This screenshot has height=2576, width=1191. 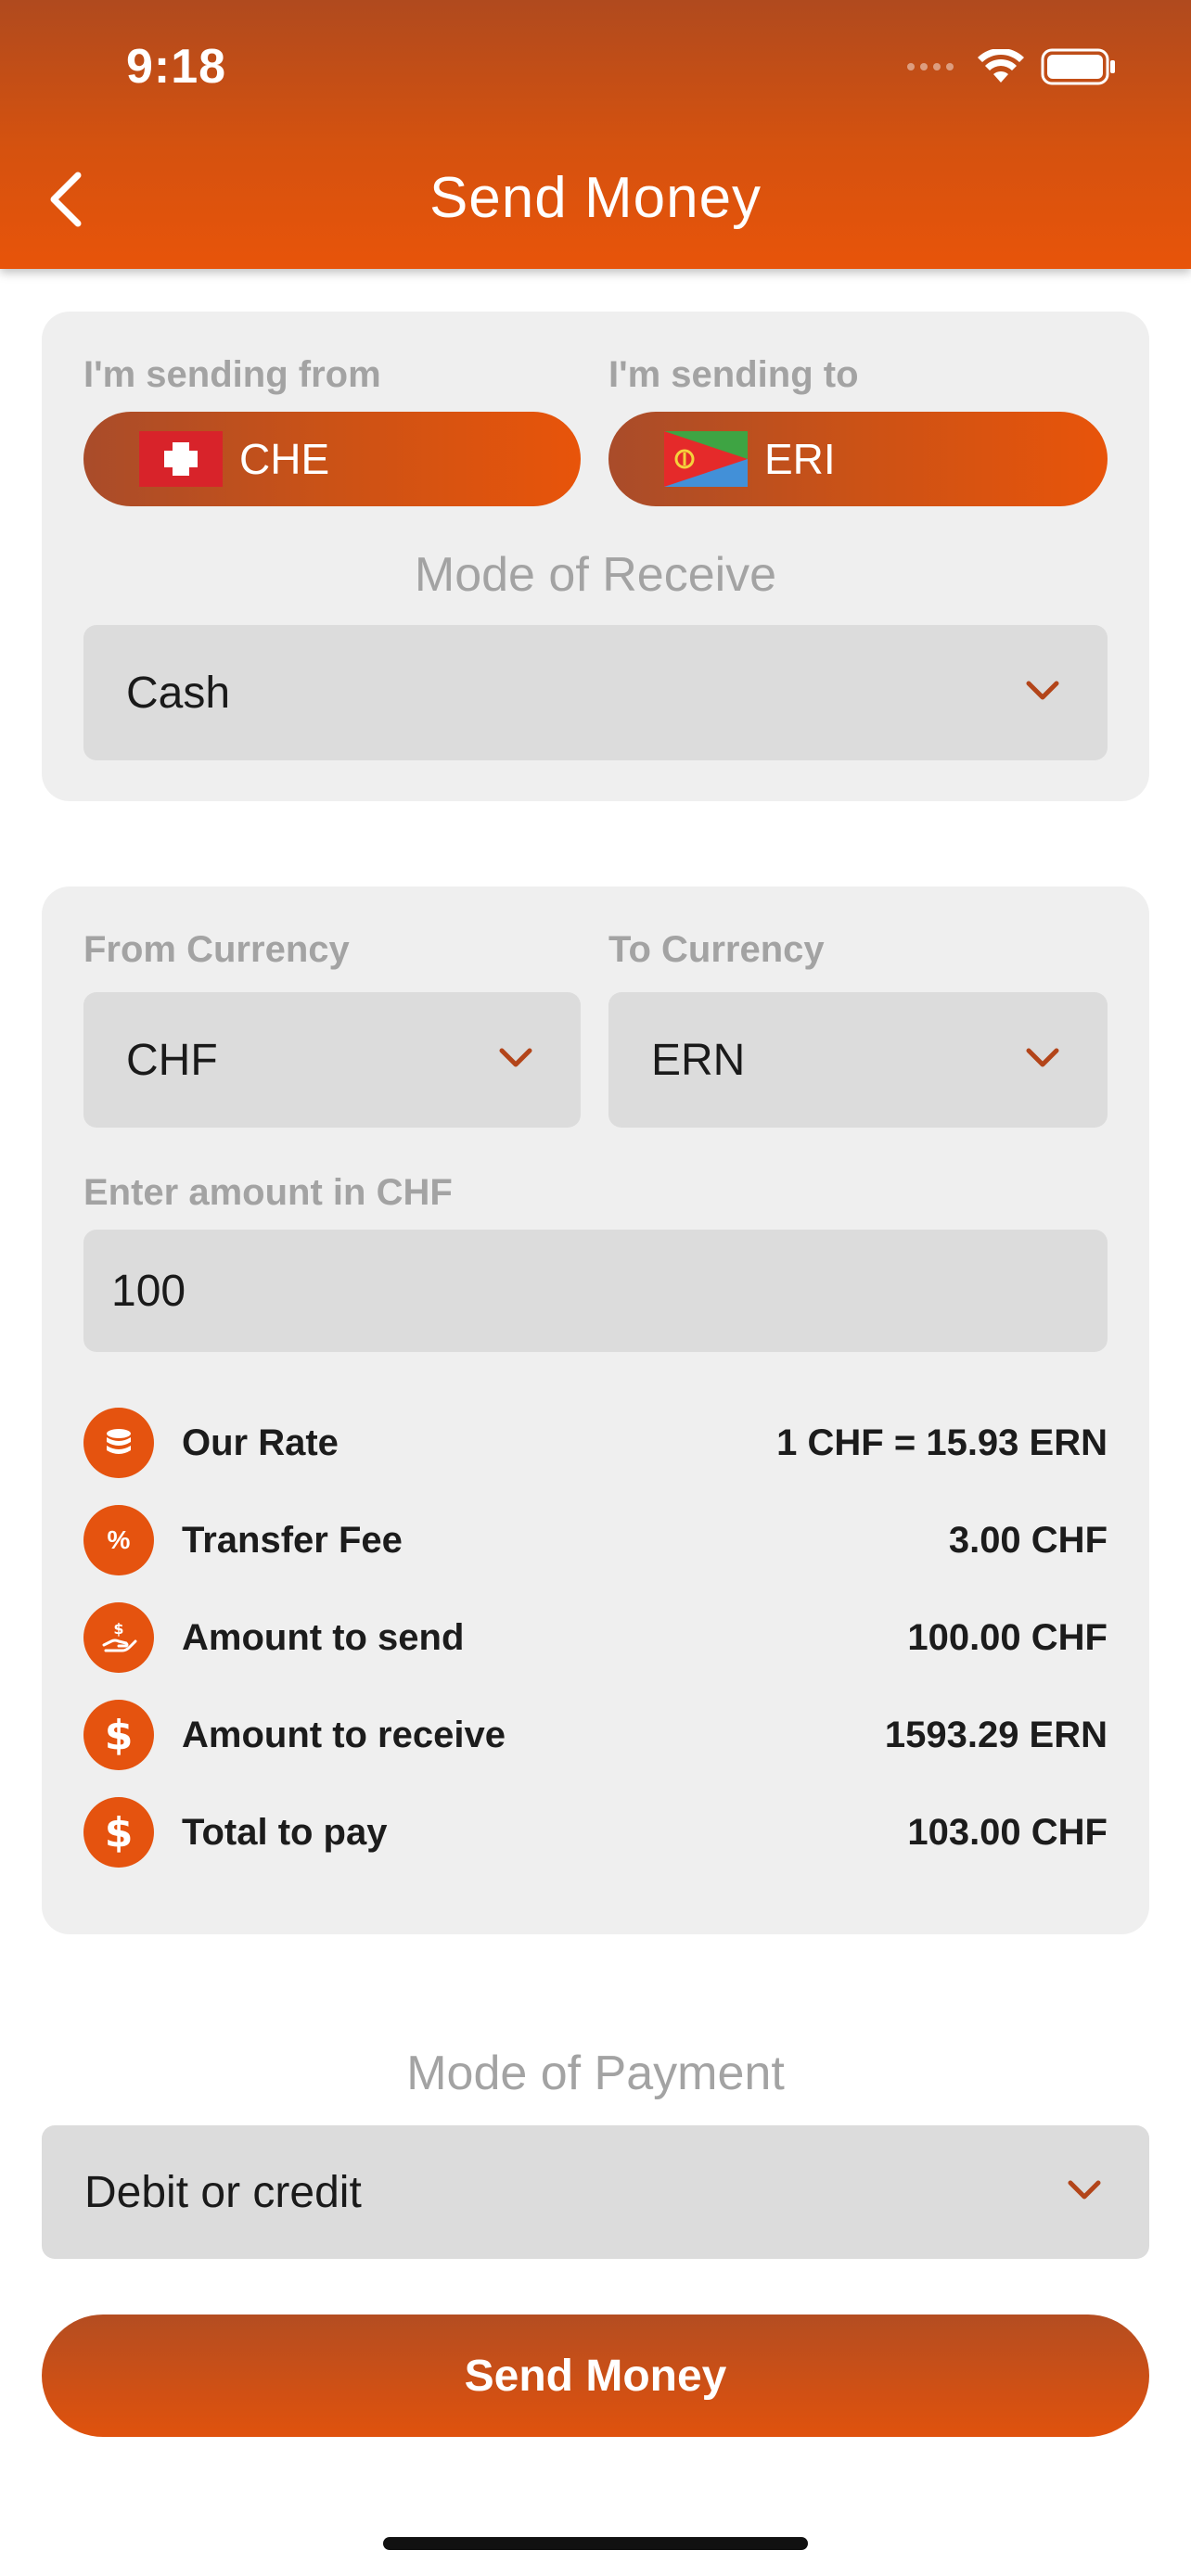 What do you see at coordinates (268, 1192) in the screenshot?
I see `amount-label: Enter amount in CHF` at bounding box center [268, 1192].